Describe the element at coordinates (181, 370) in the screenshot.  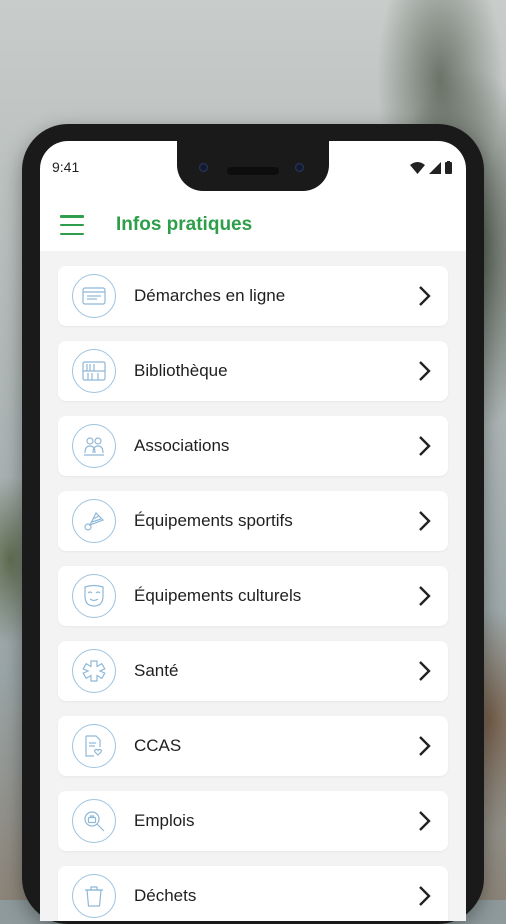
I see `list-item-label: Bibliothèque` at that location.